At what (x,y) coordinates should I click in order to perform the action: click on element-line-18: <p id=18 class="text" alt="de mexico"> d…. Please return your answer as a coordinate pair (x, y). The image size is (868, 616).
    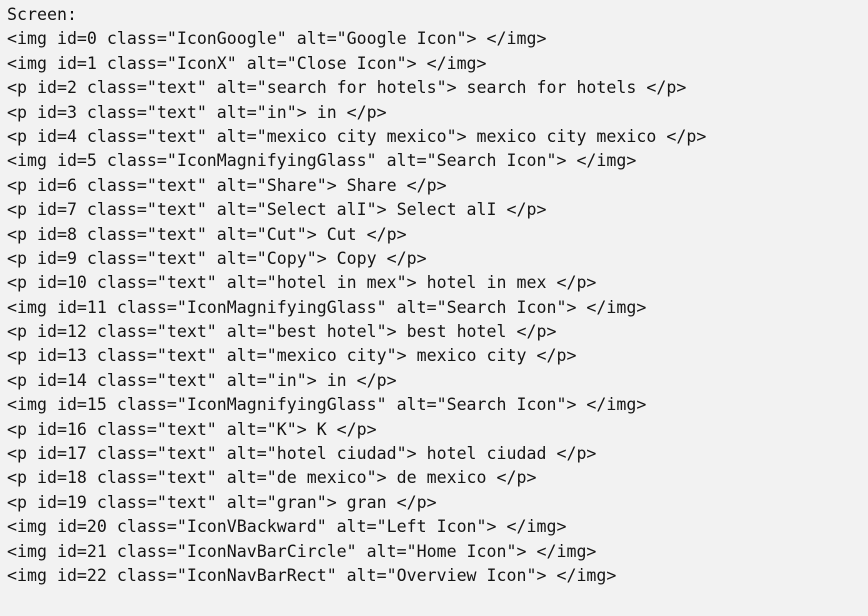
    Looking at the image, I should click on (272, 478).